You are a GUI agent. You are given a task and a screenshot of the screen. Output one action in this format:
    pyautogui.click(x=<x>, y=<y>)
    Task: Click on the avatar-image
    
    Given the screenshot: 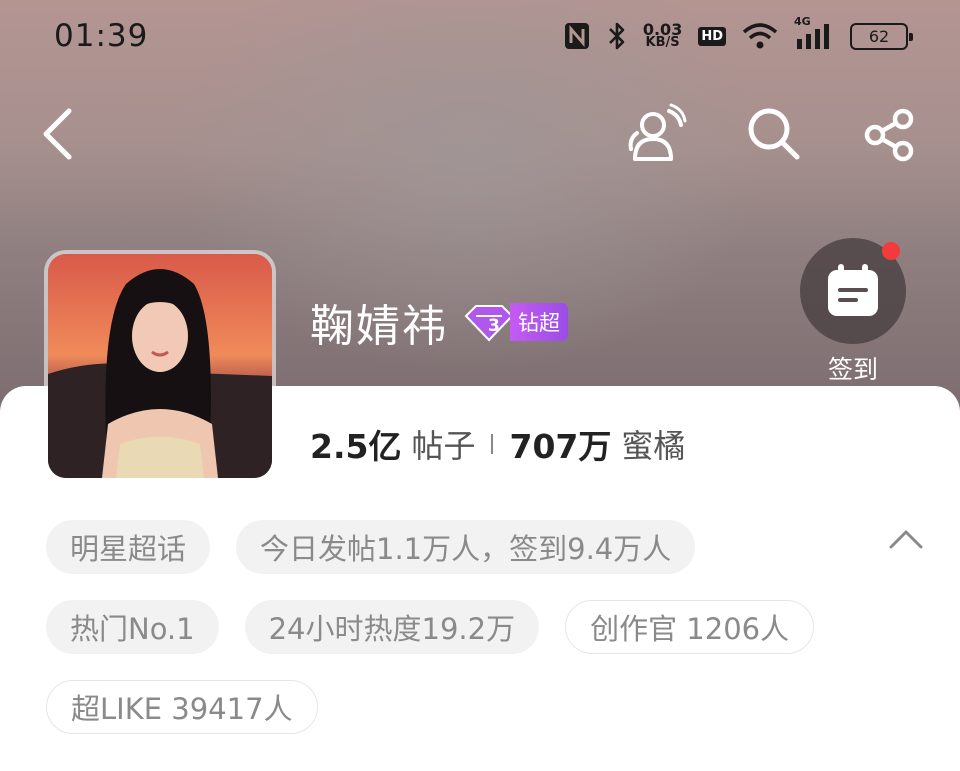 What is the action you would take?
    pyautogui.click(x=160, y=366)
    